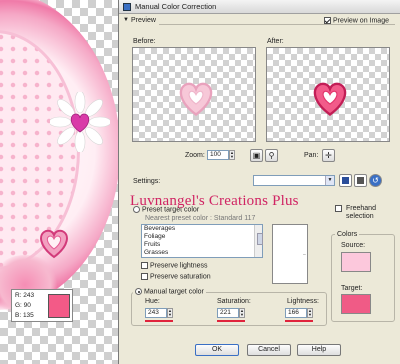 The width and height of the screenshot is (400, 364). Describe the element at coordinates (126, 20) in the screenshot. I see `collapse-arrow-icon: ▼` at that location.